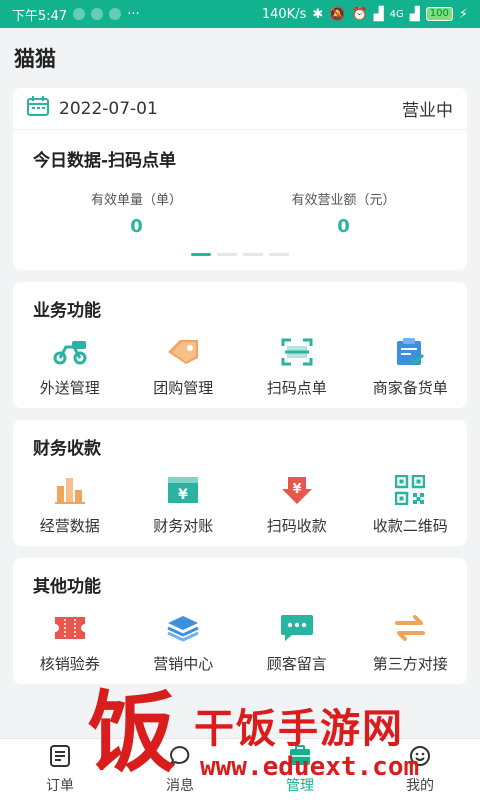  I want to click on tab-label: 我的, so click(420, 785).